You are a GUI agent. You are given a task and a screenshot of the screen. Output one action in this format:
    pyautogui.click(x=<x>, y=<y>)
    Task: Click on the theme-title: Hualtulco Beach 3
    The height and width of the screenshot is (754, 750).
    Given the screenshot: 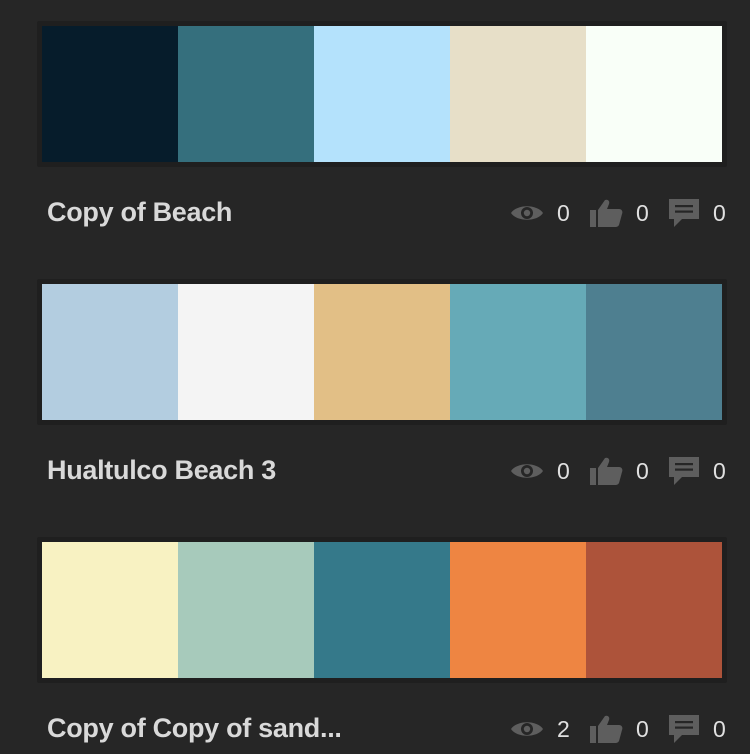 What is the action you would take?
    pyautogui.click(x=161, y=470)
    